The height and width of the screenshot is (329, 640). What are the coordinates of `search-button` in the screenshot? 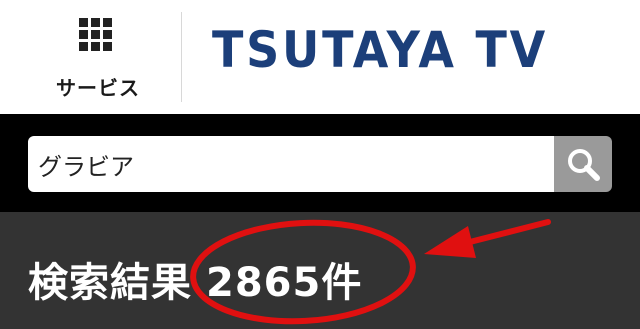 It's located at (583, 164).